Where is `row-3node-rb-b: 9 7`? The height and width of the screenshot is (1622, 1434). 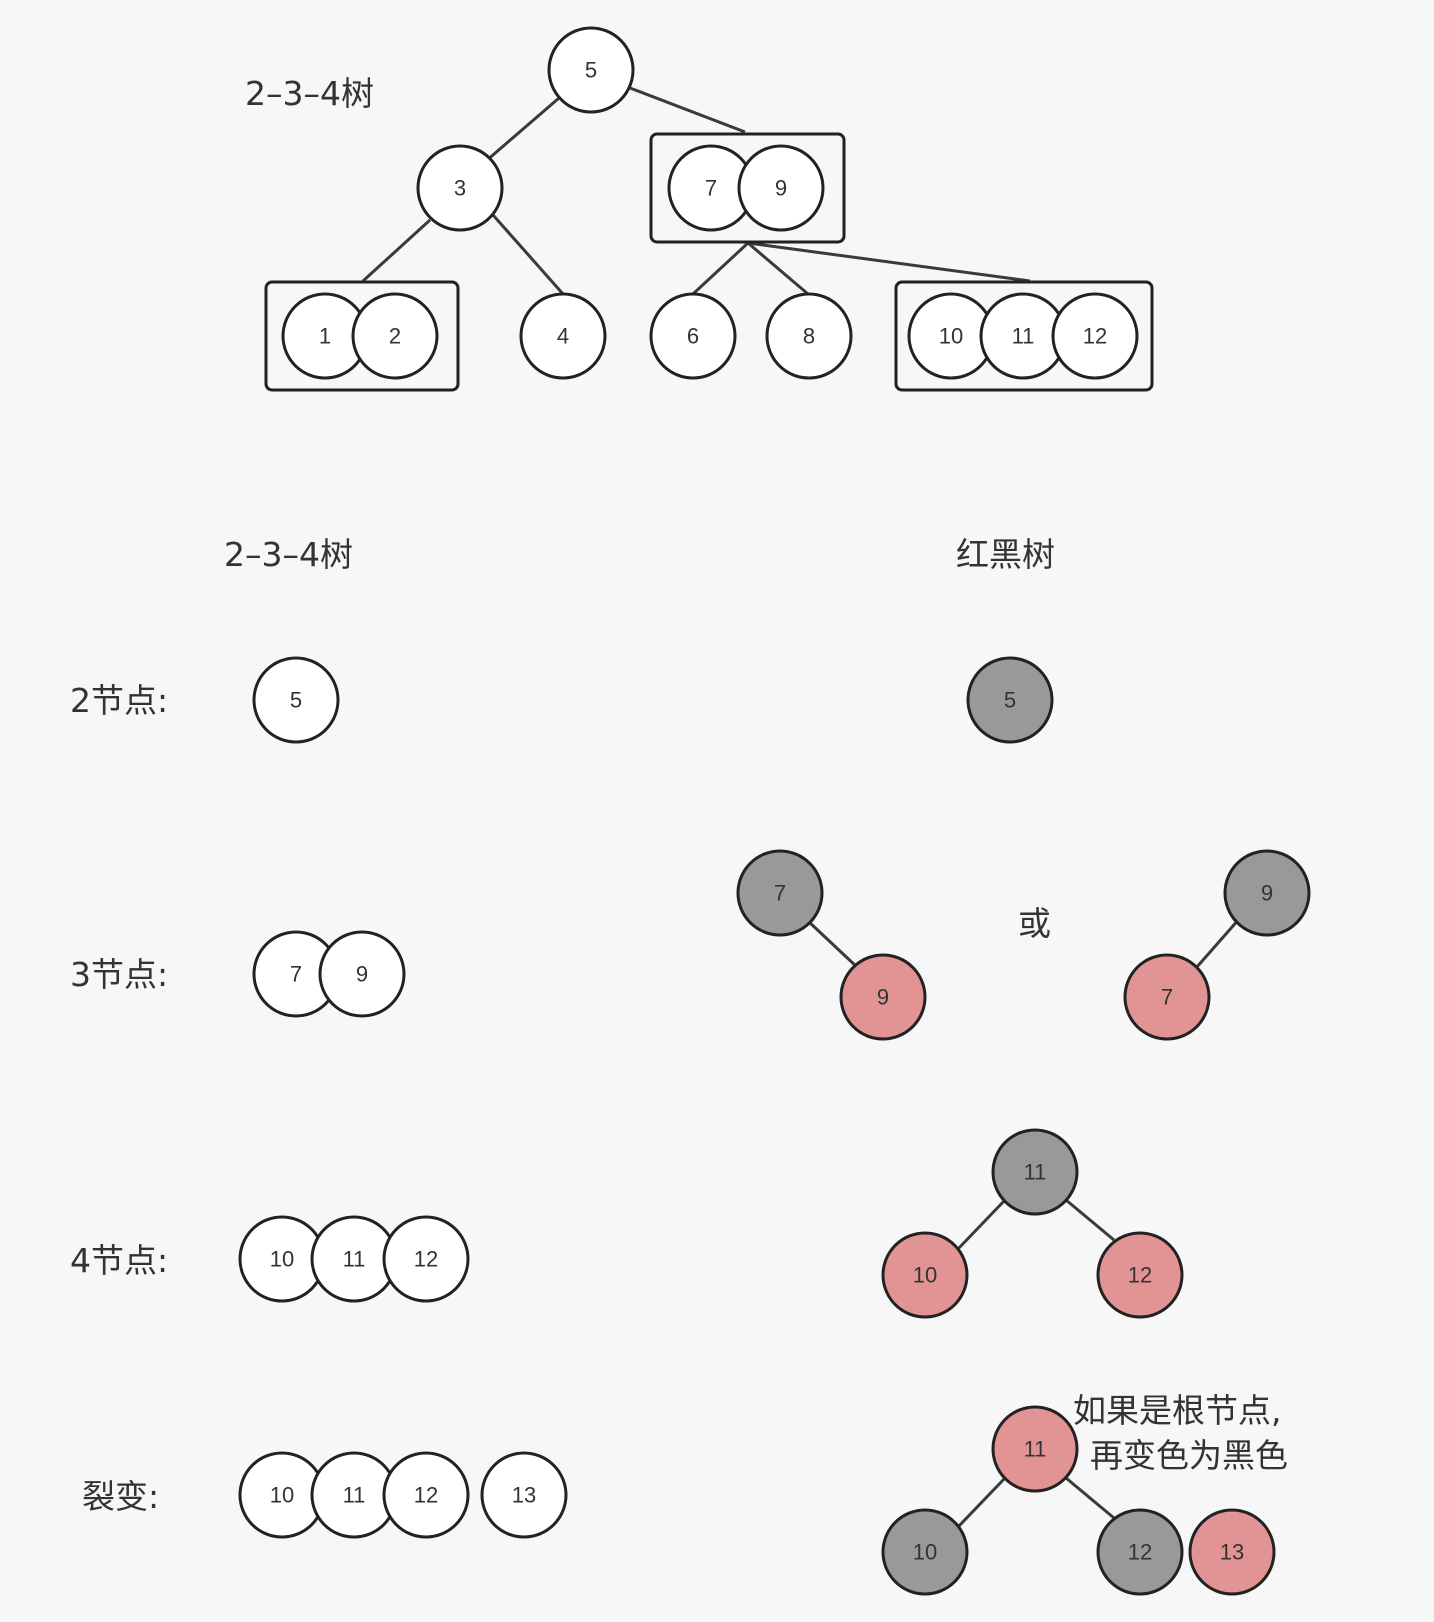 row-3node-rb-b: 9 7 is located at coordinates (1217, 945).